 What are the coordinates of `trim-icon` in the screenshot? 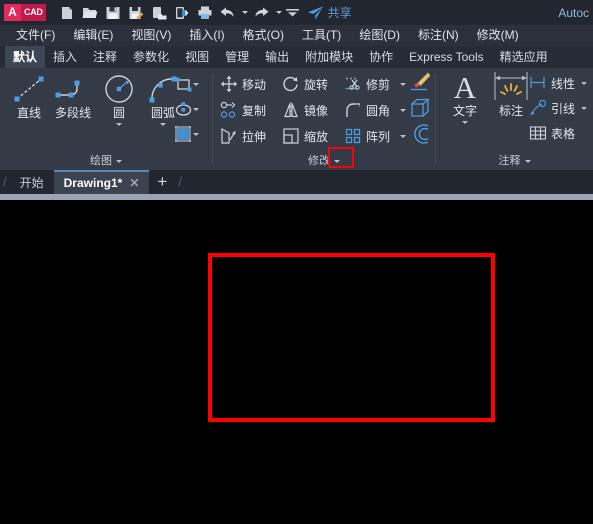 It's located at (353, 84).